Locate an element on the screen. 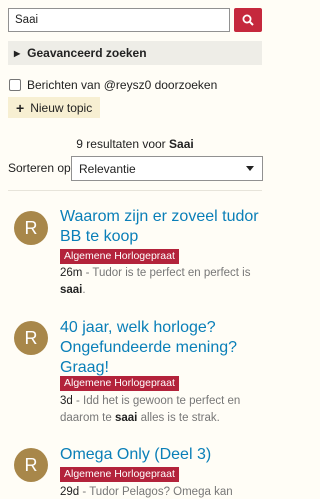 The width and height of the screenshot is (320, 499). result-query: Saai is located at coordinates (181, 144).